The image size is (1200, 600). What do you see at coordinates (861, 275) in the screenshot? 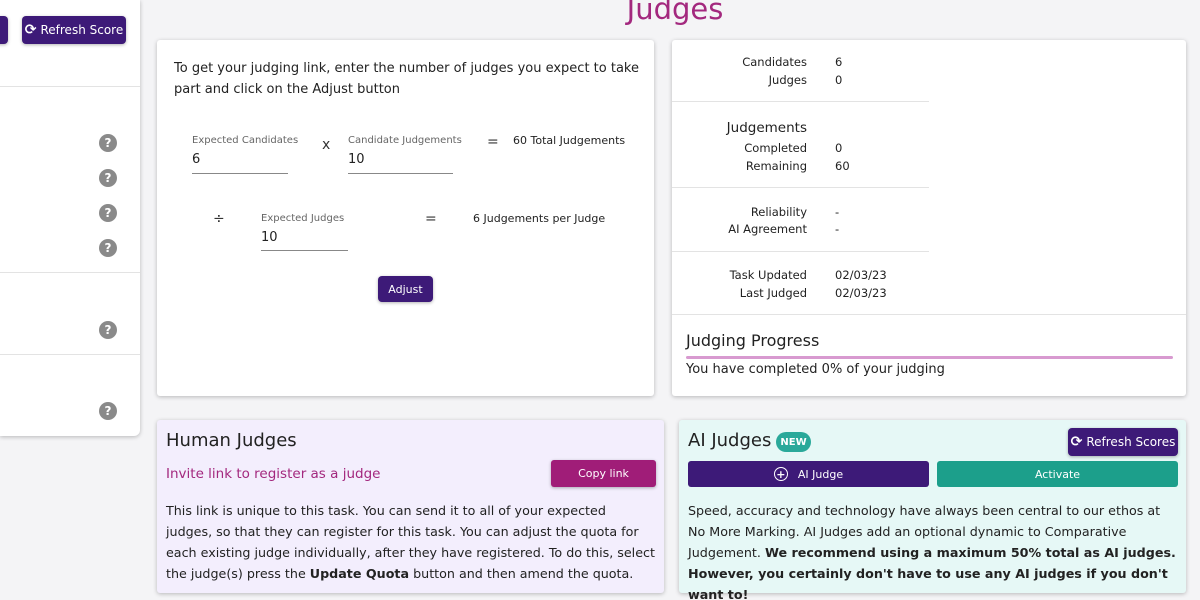
I see `task-updated-value: 02/03/23` at bounding box center [861, 275].